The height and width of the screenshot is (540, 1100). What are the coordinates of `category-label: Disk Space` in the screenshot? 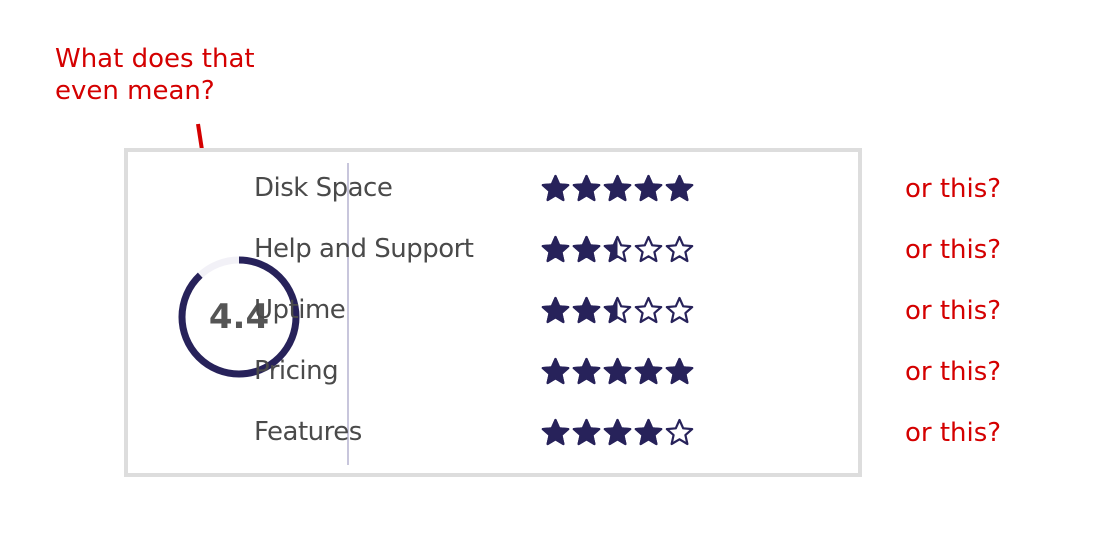 It's located at (323, 188).